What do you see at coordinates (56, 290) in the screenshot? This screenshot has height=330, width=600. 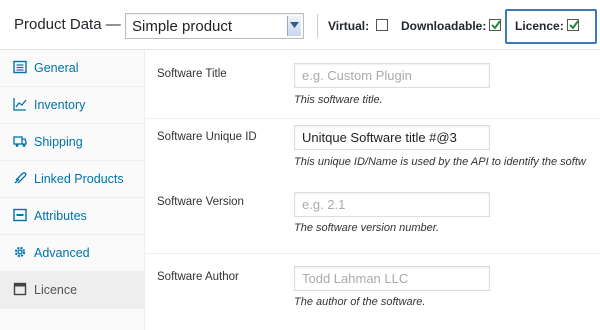 I see `tab-label: Licence` at bounding box center [56, 290].